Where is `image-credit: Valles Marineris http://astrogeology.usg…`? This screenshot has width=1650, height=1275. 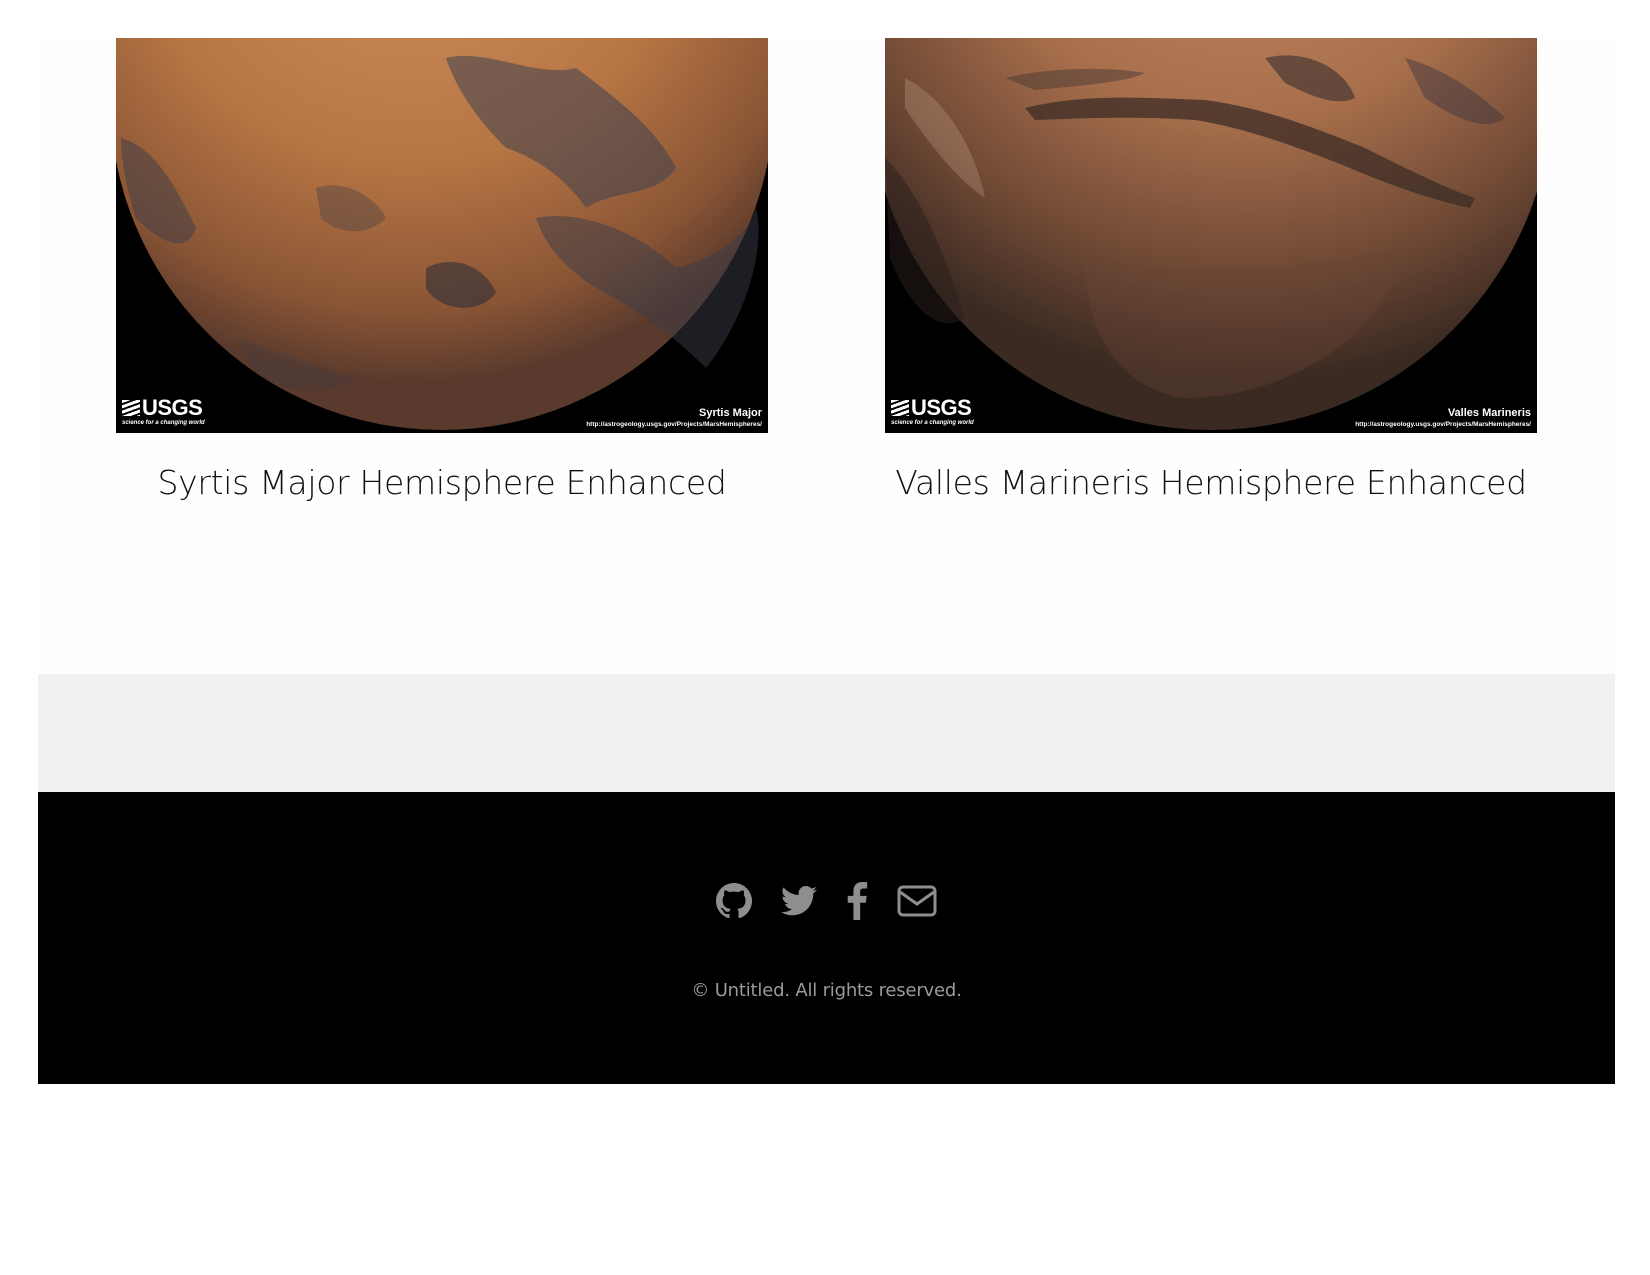 image-credit: Valles Marineris http://astrogeology.usg… is located at coordinates (1443, 417).